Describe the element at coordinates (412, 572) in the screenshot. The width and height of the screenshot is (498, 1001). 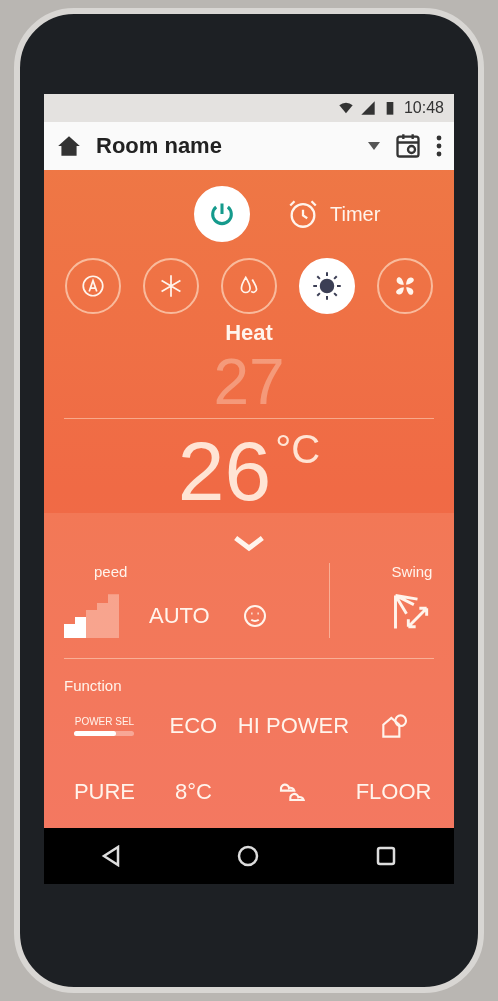
I see `swing-label: Swing` at that location.